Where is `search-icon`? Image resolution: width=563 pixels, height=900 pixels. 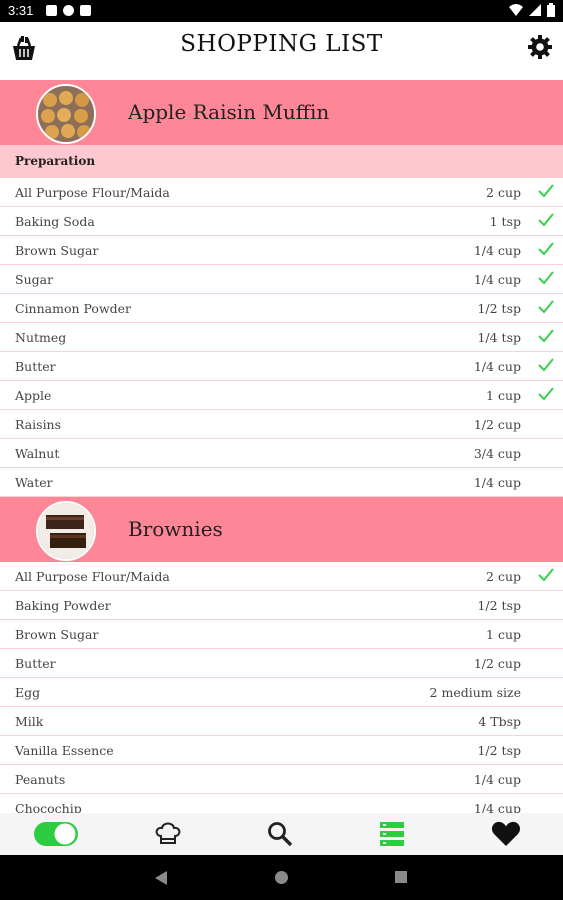
search-icon is located at coordinates (280, 834).